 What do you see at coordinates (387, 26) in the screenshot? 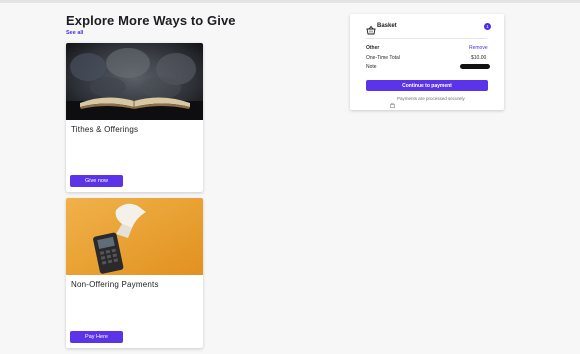
I see `basket-title: Basket` at bounding box center [387, 26].